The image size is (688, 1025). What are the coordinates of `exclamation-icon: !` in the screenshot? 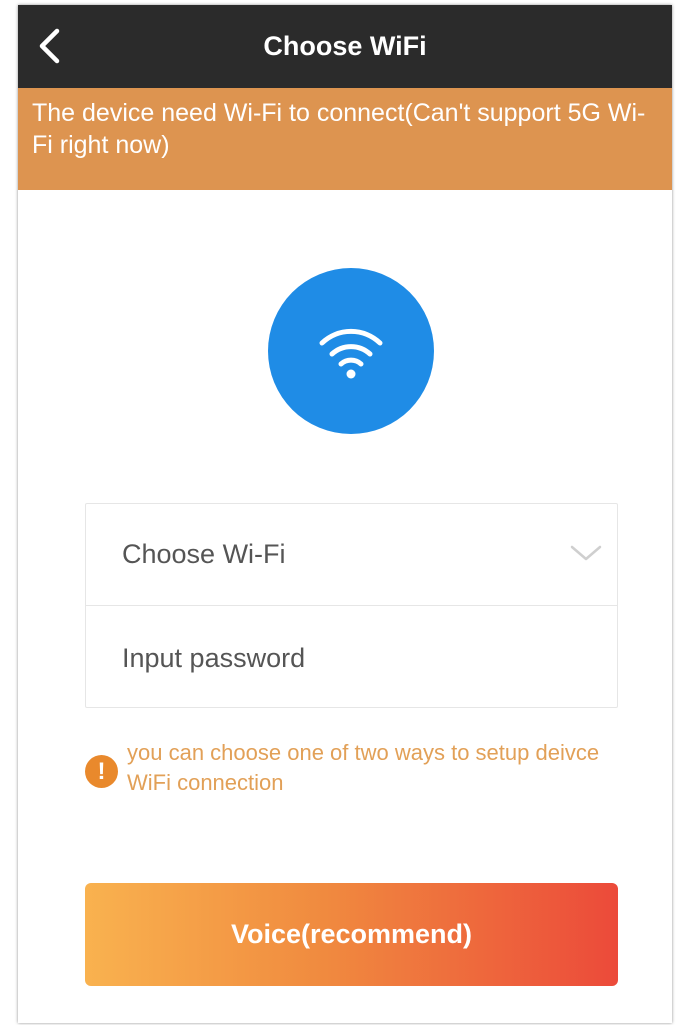 It's located at (101, 771).